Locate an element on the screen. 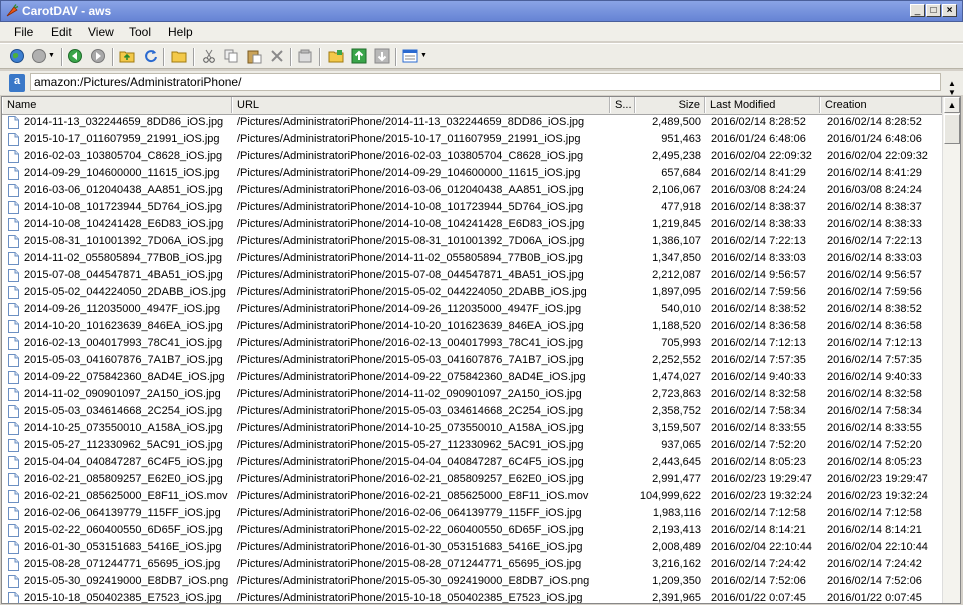  view-mode-icon is located at coordinates (410, 56).